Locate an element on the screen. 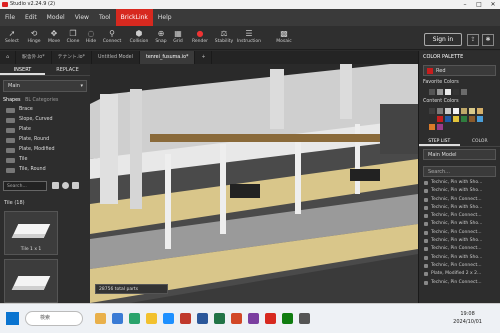 This screenshot has height=333, width=500. color-select: Red is located at coordinates (459, 70).